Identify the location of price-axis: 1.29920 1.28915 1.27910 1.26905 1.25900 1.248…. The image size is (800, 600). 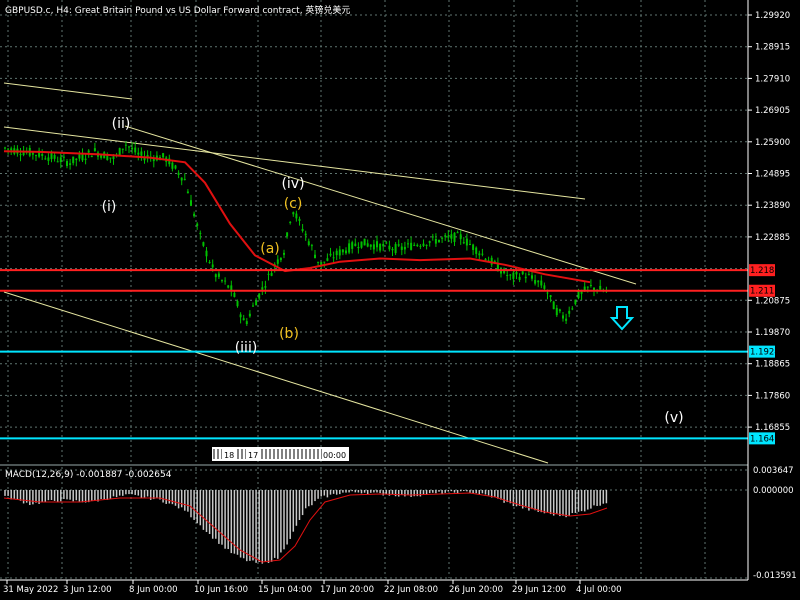
(769, 222).